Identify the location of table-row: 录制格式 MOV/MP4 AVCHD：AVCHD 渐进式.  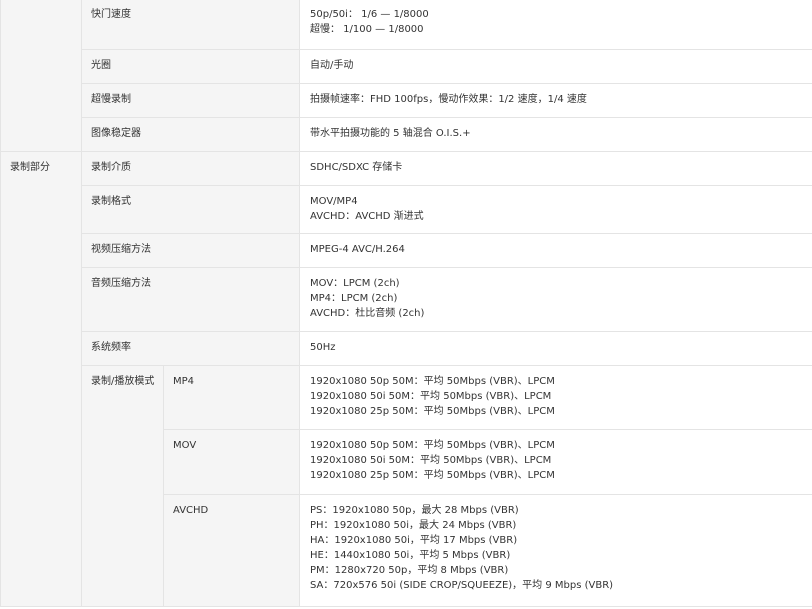
(406, 209).